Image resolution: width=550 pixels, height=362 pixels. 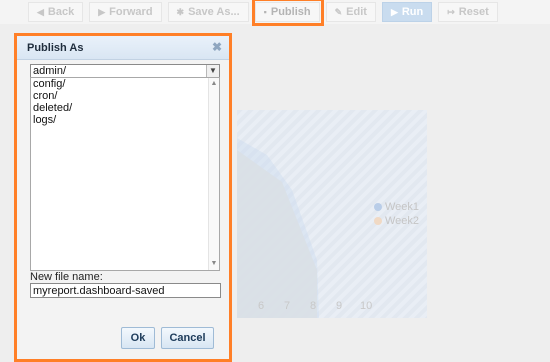 What do you see at coordinates (125, 290) in the screenshot?
I see `new-file-name-input` at bounding box center [125, 290].